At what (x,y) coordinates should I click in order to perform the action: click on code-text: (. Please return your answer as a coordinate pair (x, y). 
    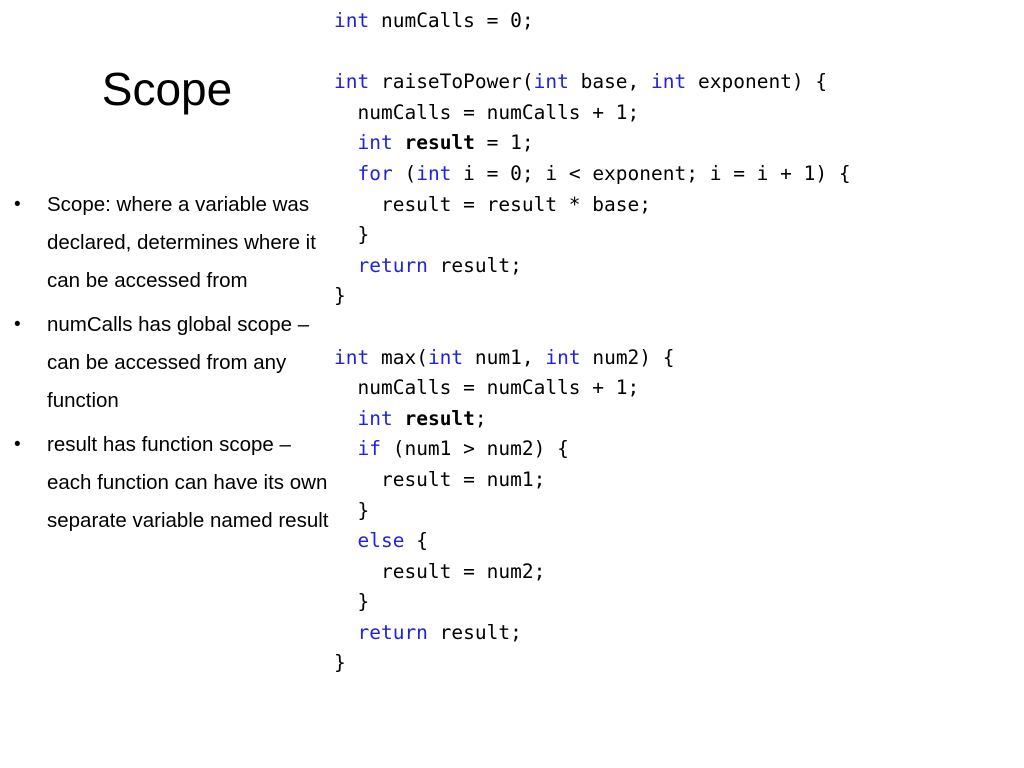
    Looking at the image, I should click on (404, 173).